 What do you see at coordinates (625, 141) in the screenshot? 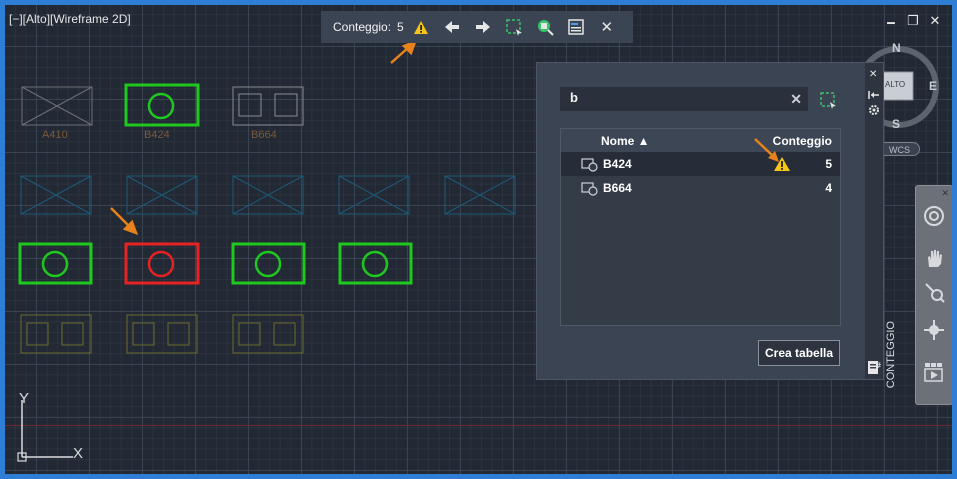
I see `column-name-header: Nome ▲` at bounding box center [625, 141].